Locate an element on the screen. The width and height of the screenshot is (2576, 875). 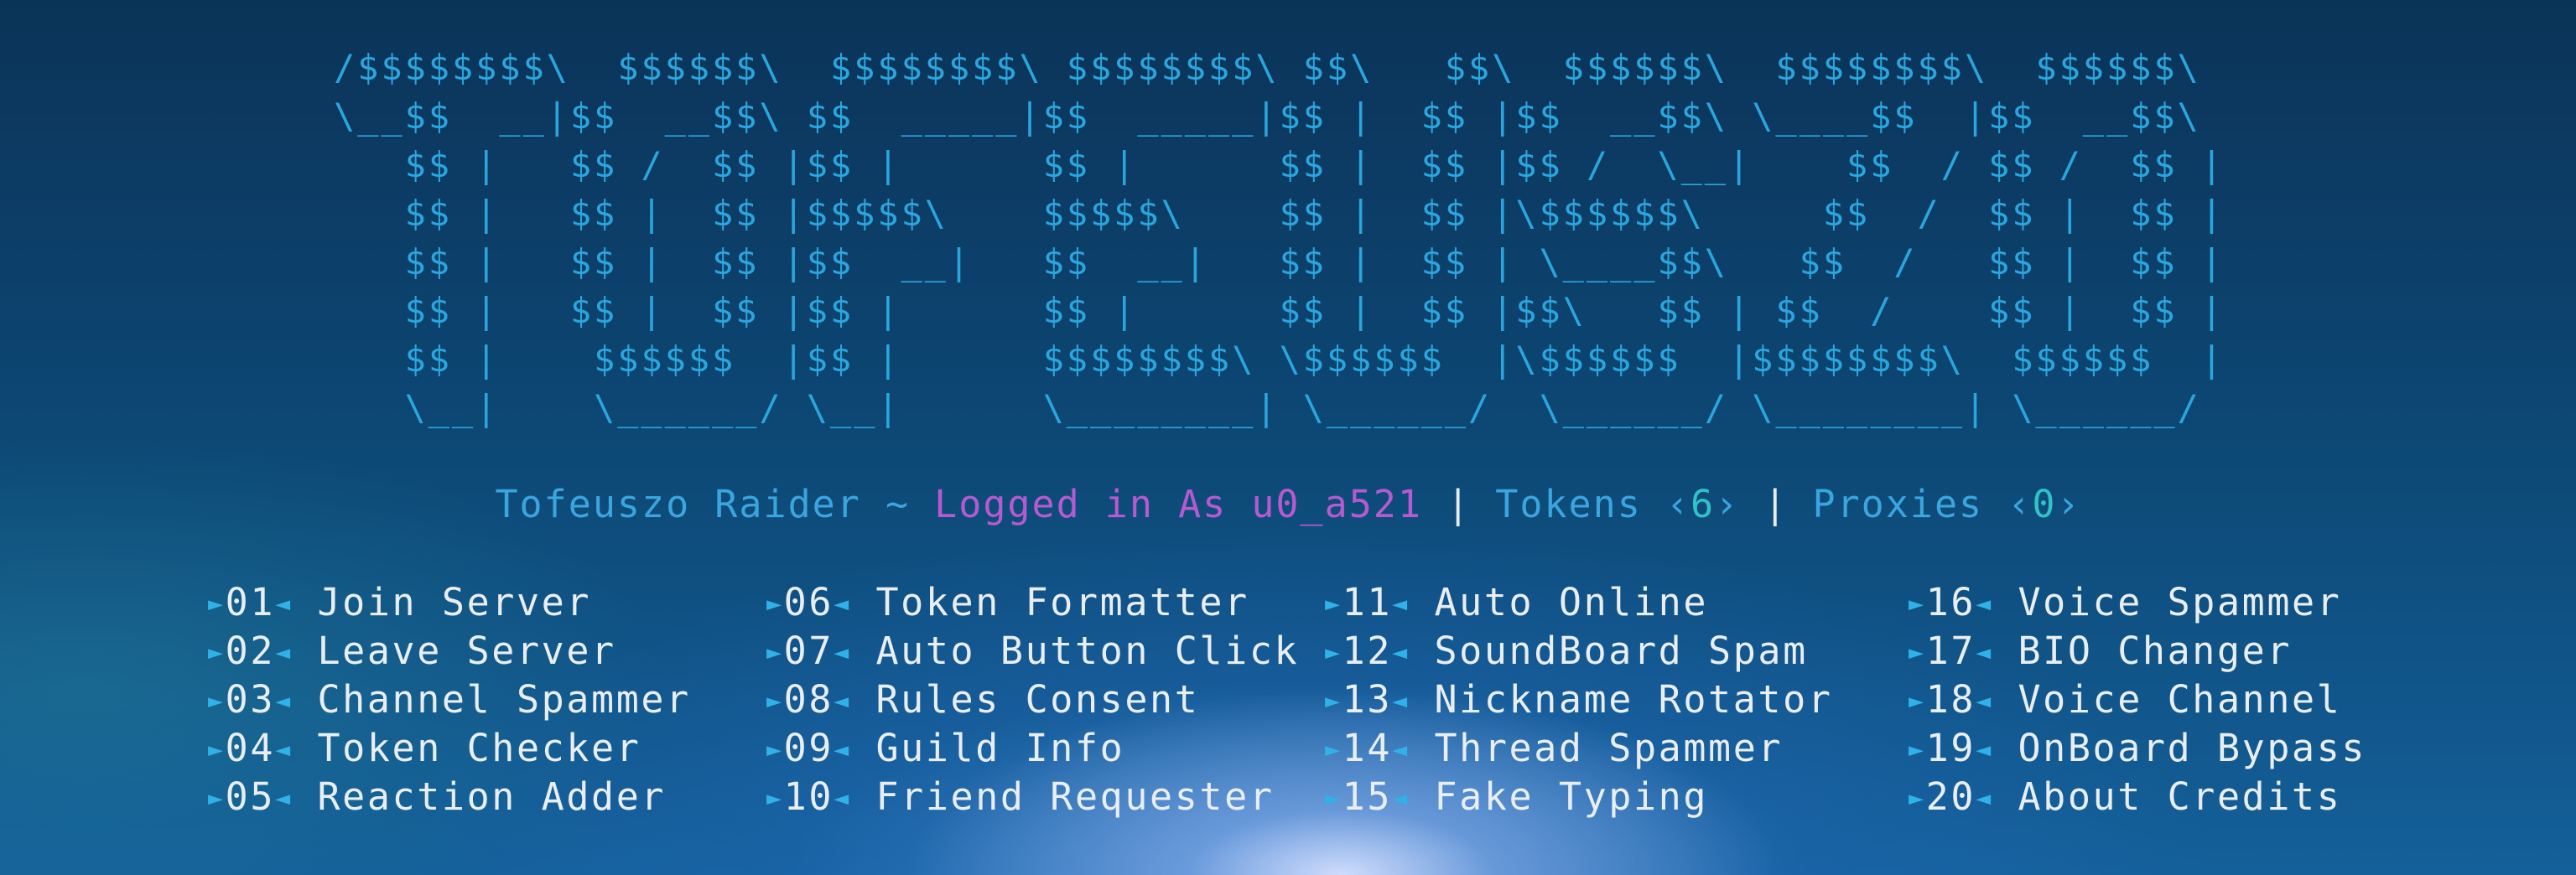
menu-item-05: ►05◄ Reaction Adder is located at coordinates (449, 797).